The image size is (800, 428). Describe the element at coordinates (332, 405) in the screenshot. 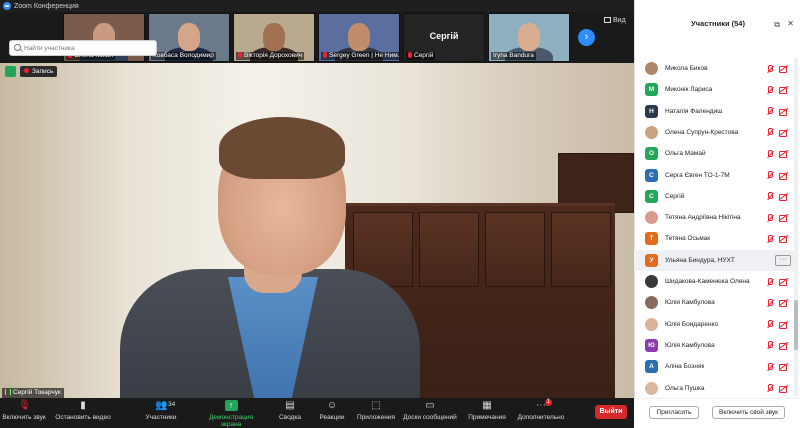

I see `reactions-icon: ☺` at that location.